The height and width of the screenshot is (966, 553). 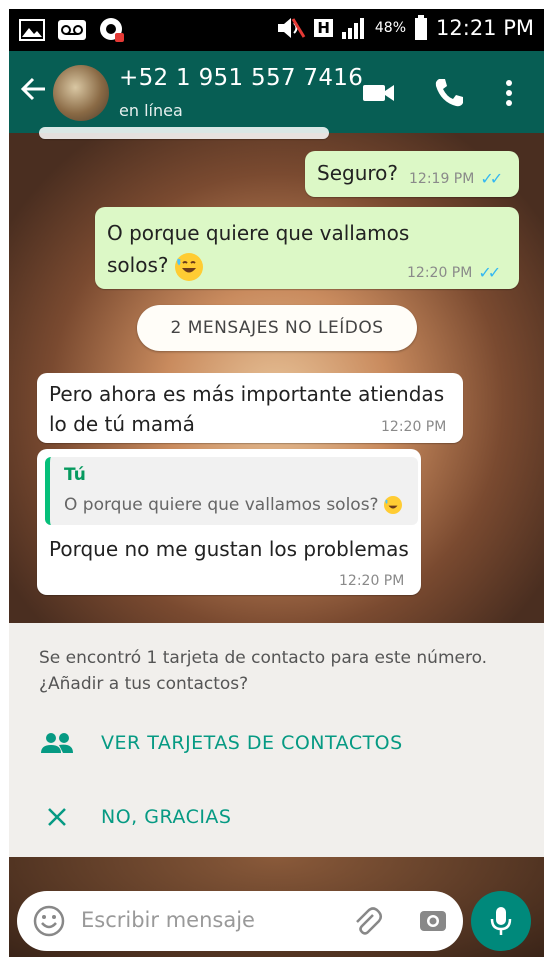 What do you see at coordinates (276, 92) in the screenshot?
I see `chat-header: +52 1 951 557 7416 en línea` at bounding box center [276, 92].